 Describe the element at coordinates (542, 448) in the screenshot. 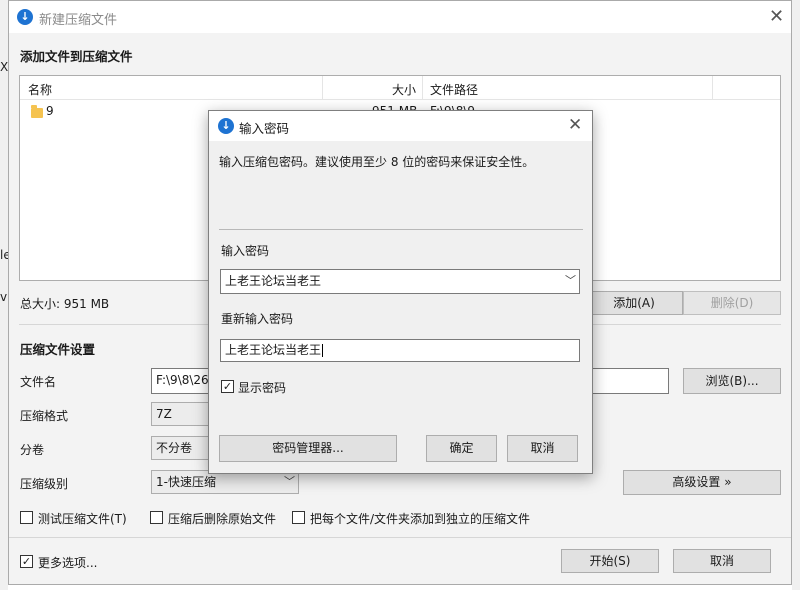

I see `dialog-cancel-button: 取消` at that location.